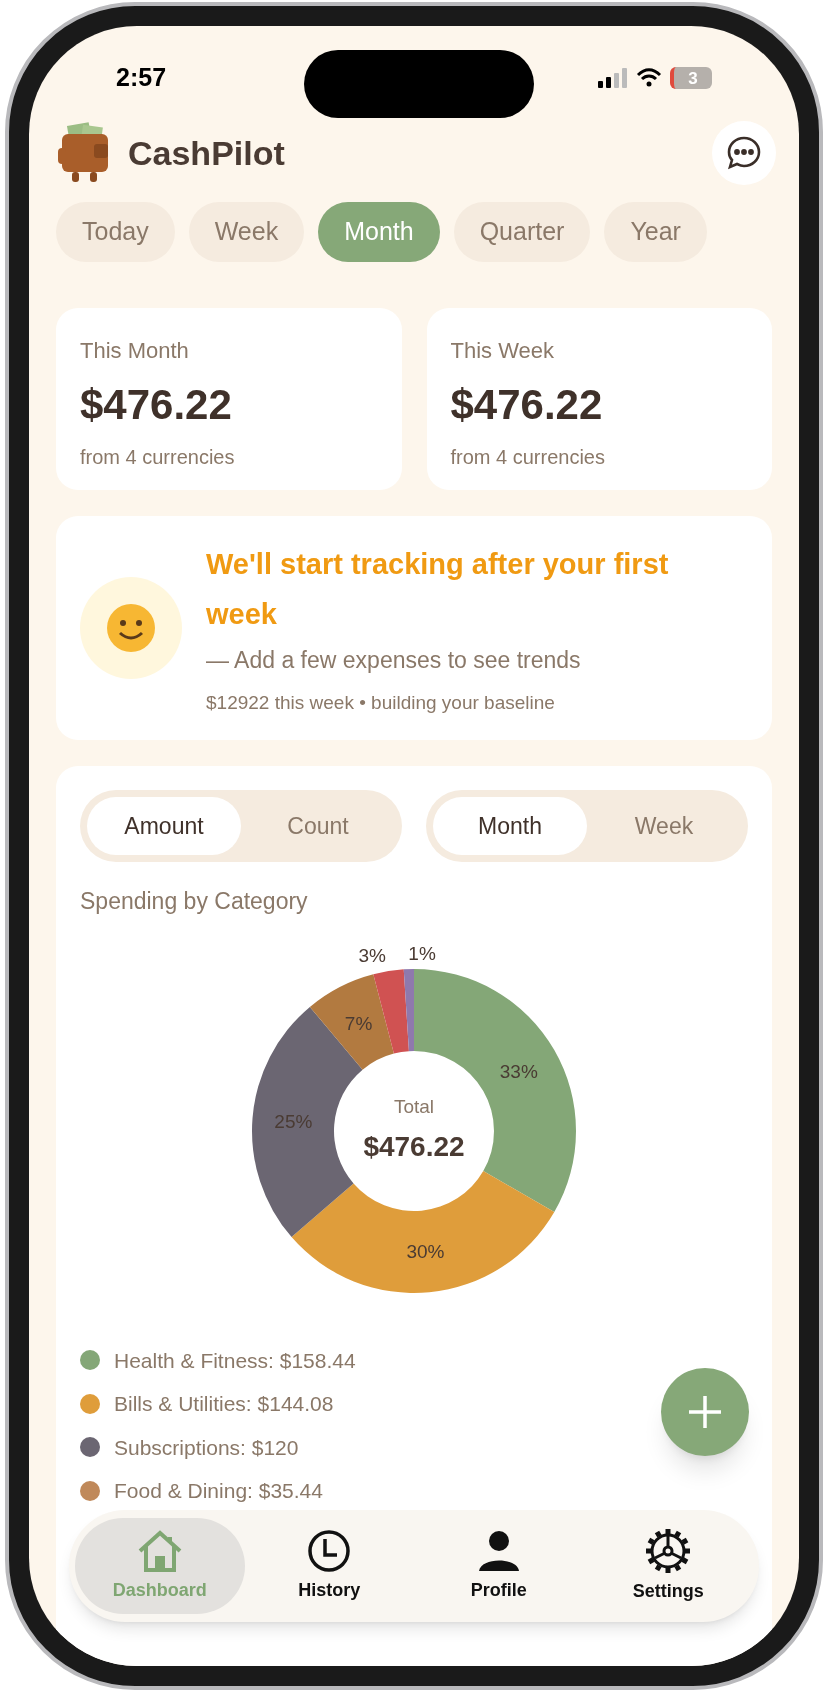  I want to click on segment-option: Count, so click(318, 826).